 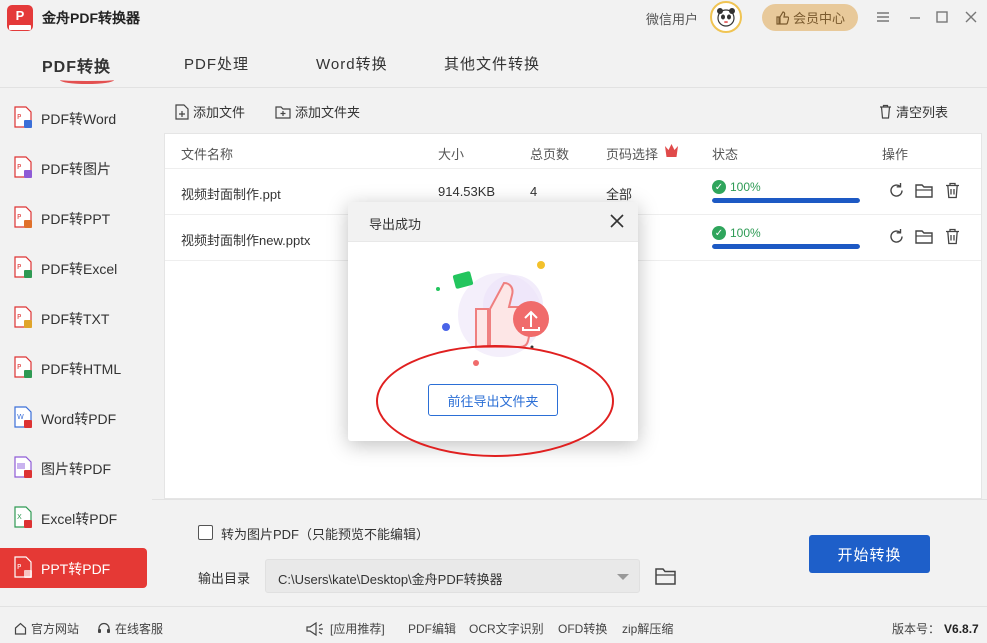 I want to click on minimize-icon, so click(x=915, y=18).